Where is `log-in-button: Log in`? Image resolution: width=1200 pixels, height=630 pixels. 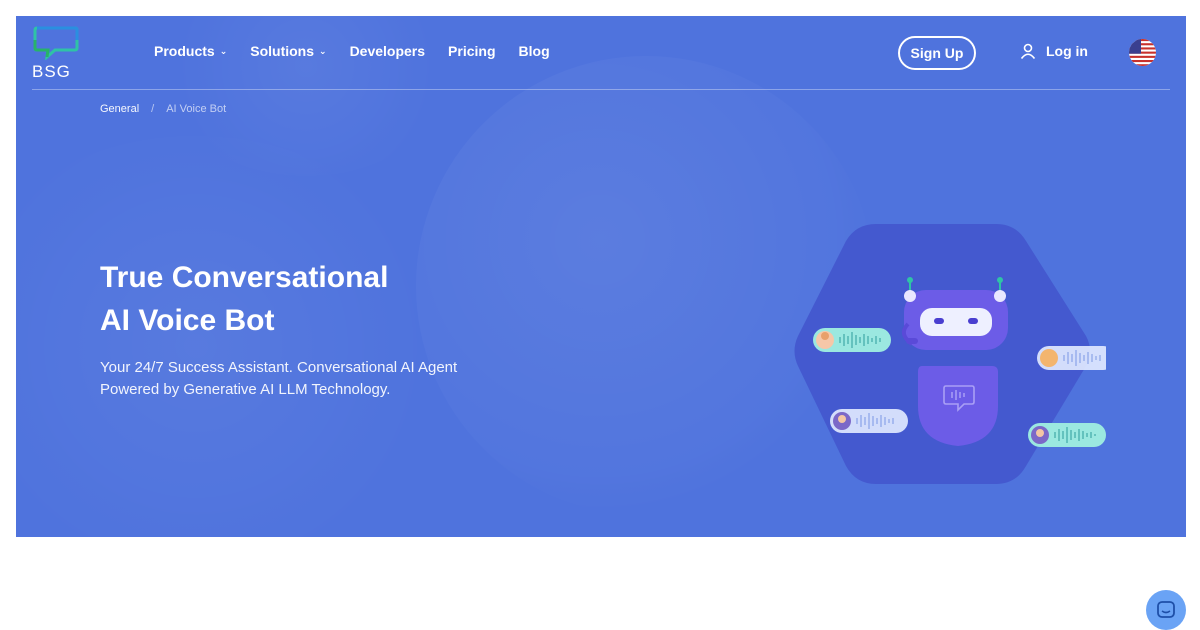 log-in-button: Log in is located at coordinates (1054, 51).